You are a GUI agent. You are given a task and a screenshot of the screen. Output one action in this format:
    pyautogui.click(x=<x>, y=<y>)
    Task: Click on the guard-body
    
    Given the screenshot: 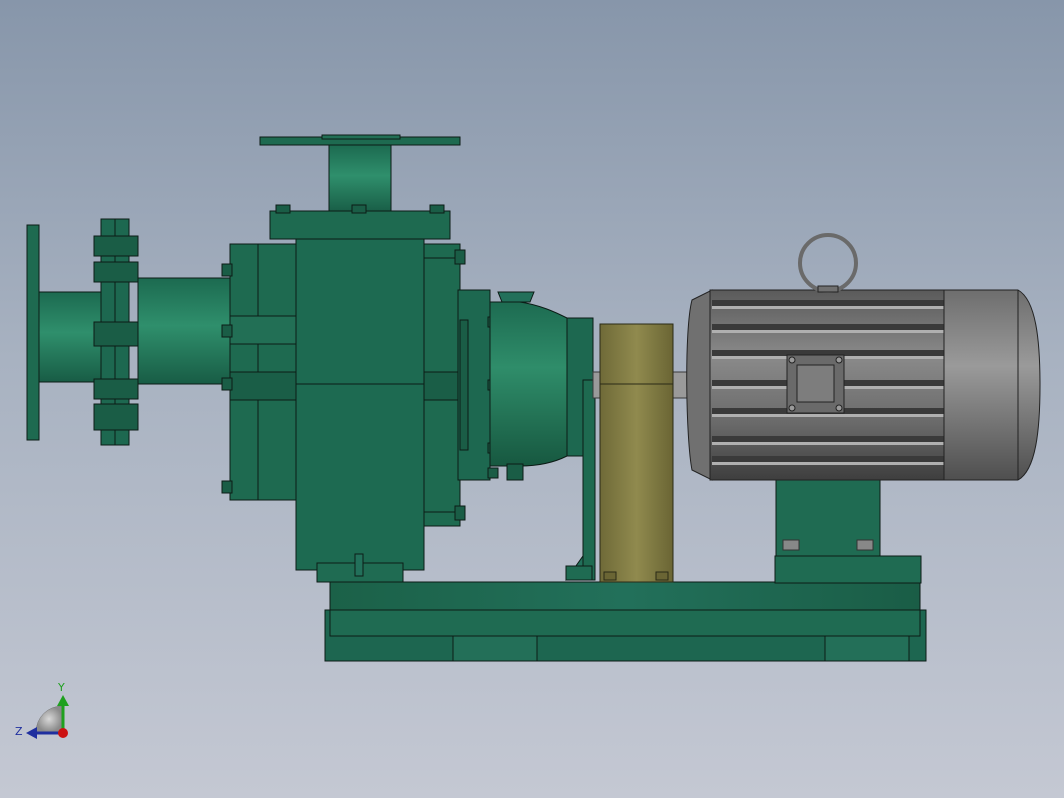 What is the action you would take?
    pyautogui.click(x=636, y=453)
    